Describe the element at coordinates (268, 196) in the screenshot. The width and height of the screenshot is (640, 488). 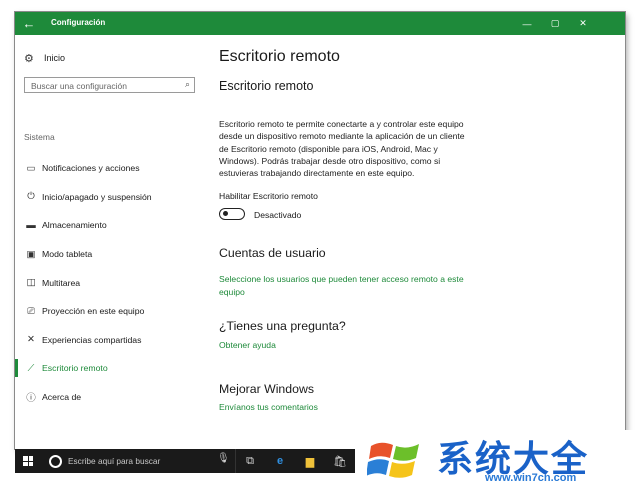
I see `toggle-label: Habilitar Escritorio remoto` at that location.